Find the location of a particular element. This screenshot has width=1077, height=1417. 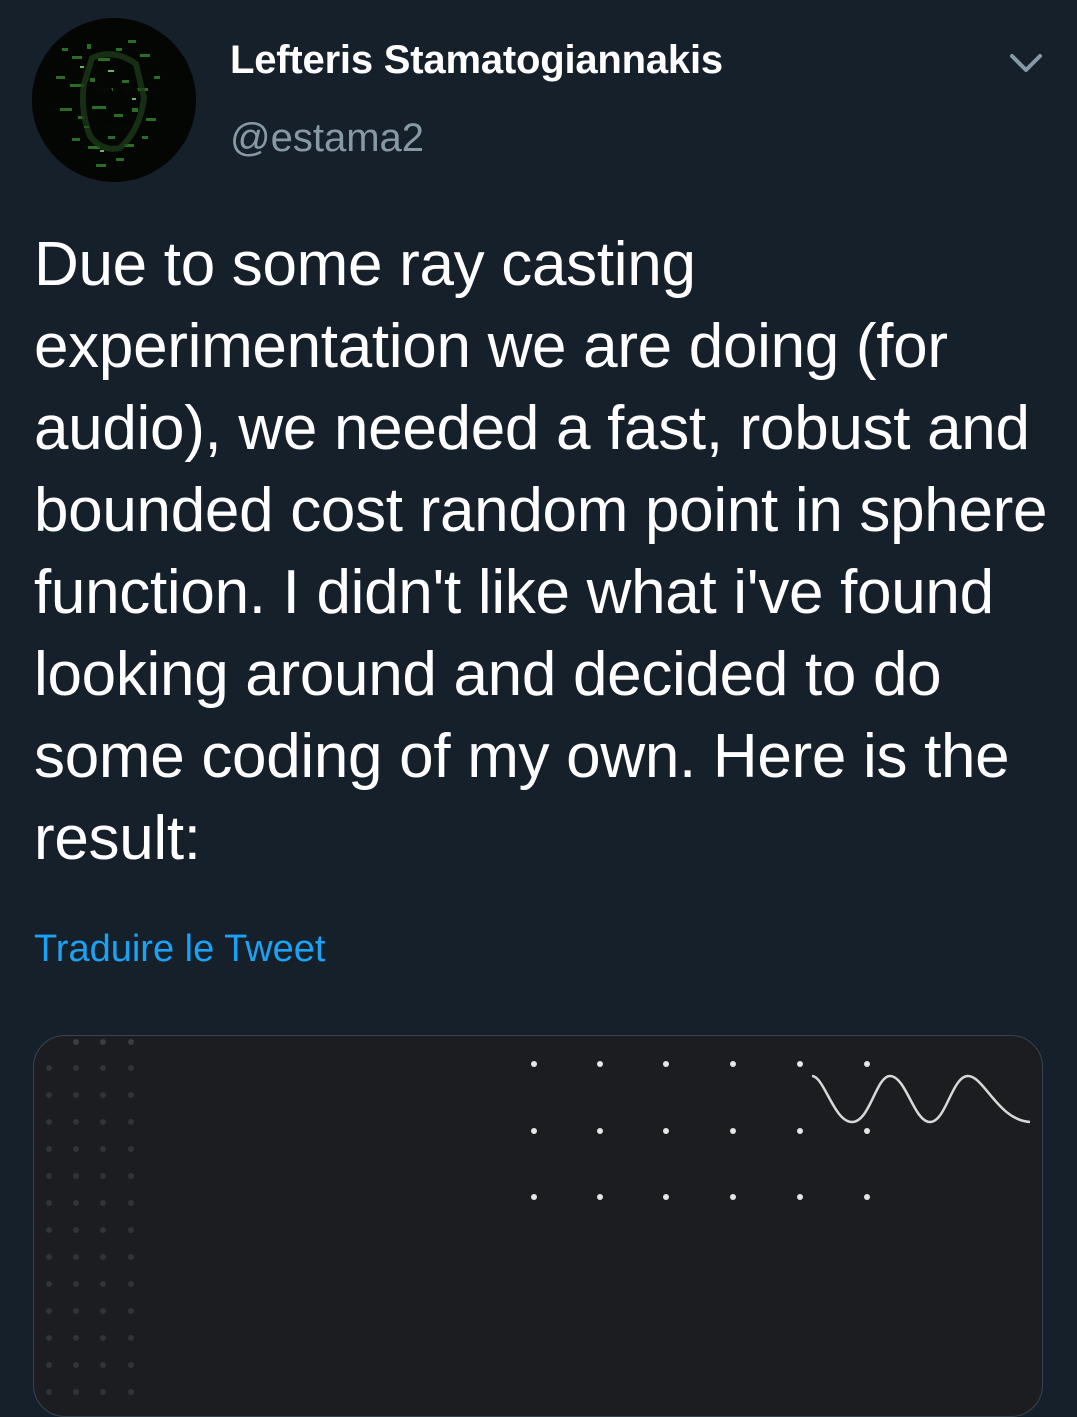

display-name: Lefteris Stamatogiannakis is located at coordinates (476, 60).